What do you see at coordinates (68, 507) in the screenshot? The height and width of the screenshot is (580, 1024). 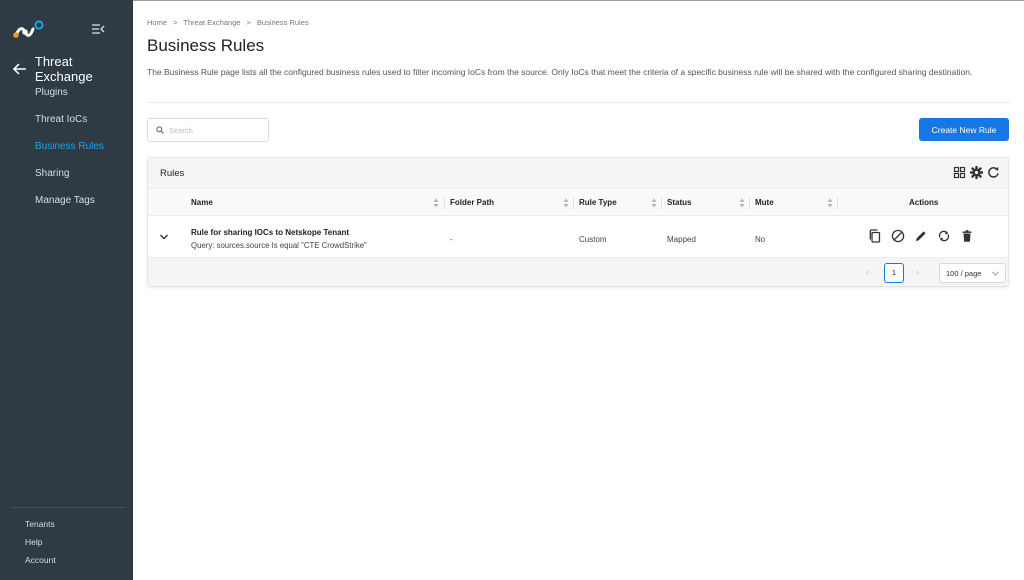 I see `sidebar-divider` at bounding box center [68, 507].